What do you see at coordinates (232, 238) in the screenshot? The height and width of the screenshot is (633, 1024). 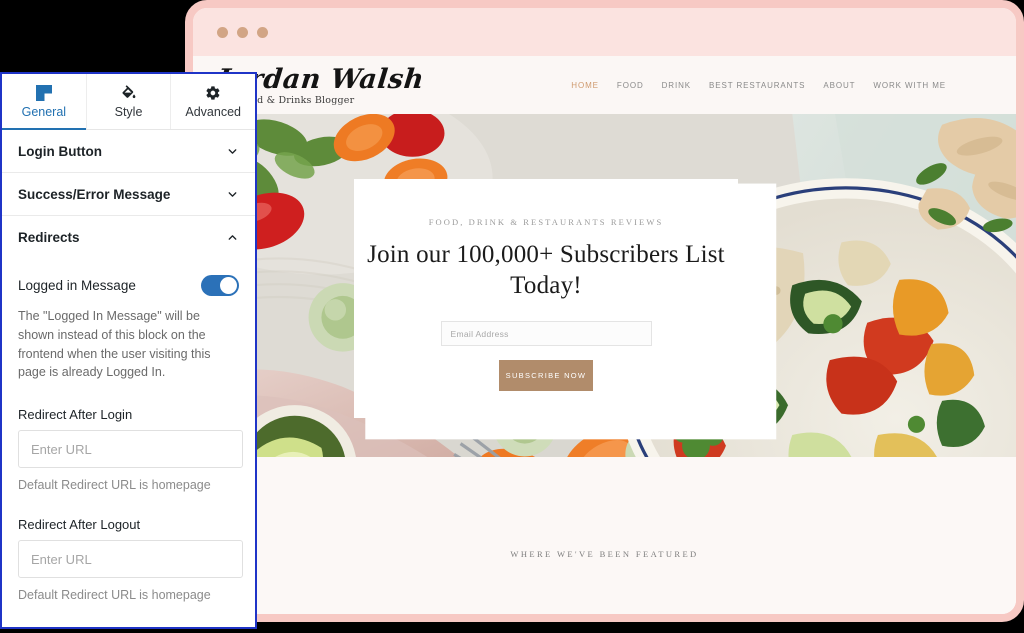 I see `chevron-up-icon` at bounding box center [232, 238].